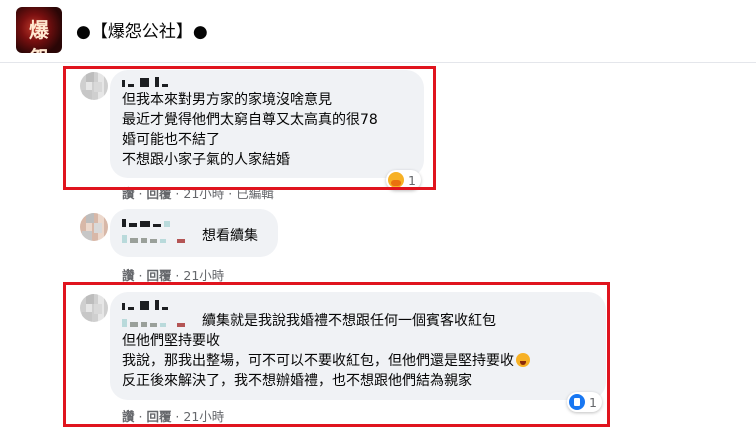 The height and width of the screenshot is (428, 756). Describe the element at coordinates (153, 237) in the screenshot. I see `tagged-name-blurred` at that location.